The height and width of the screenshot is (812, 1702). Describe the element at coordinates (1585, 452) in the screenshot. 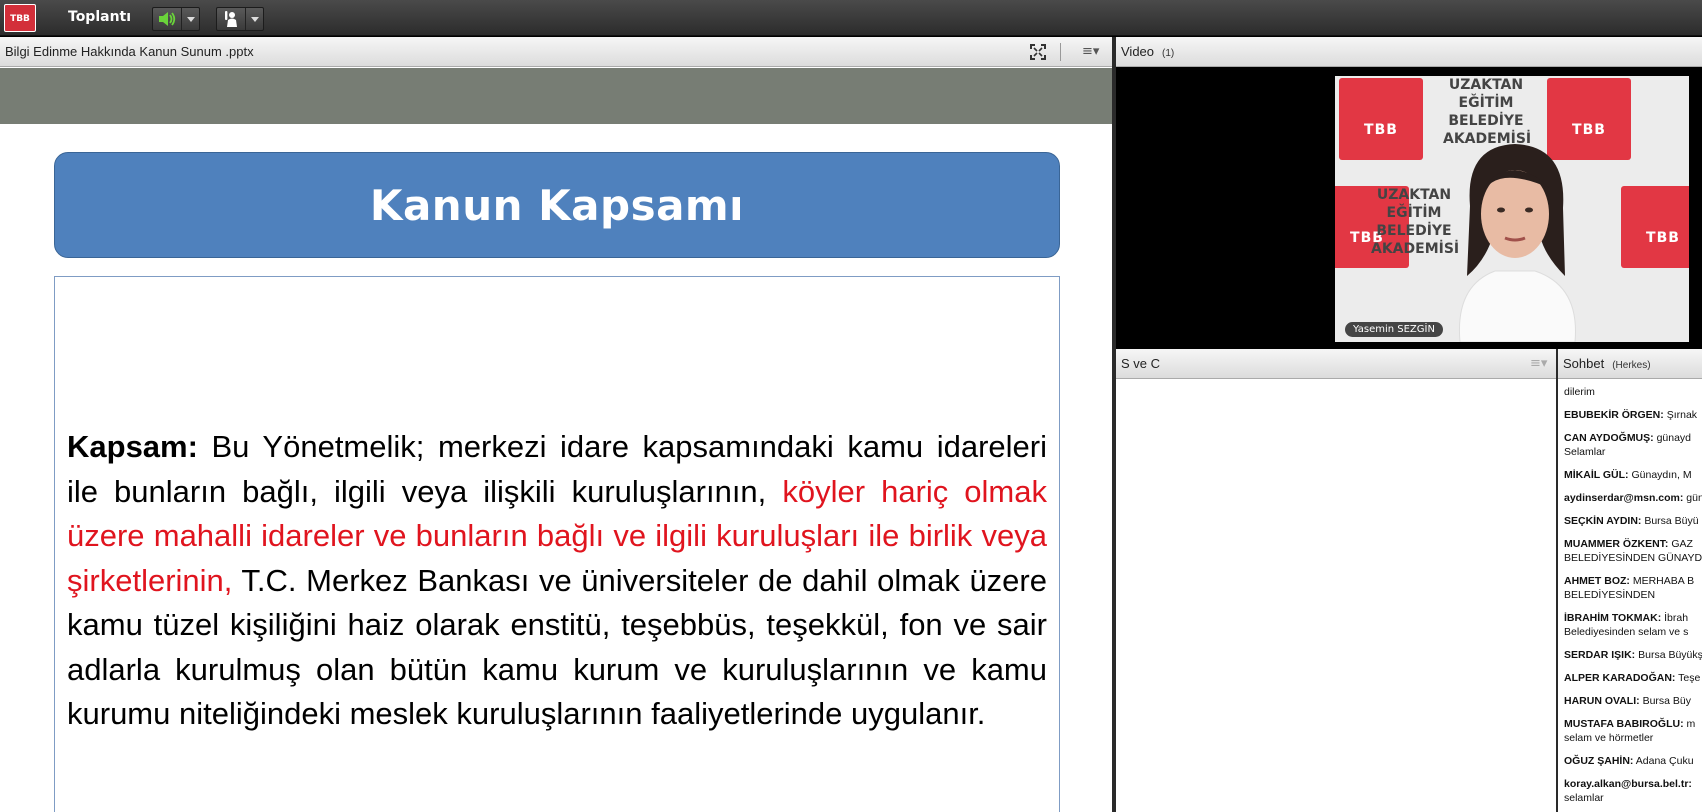

I see `chat-text: Selamlar` at that location.